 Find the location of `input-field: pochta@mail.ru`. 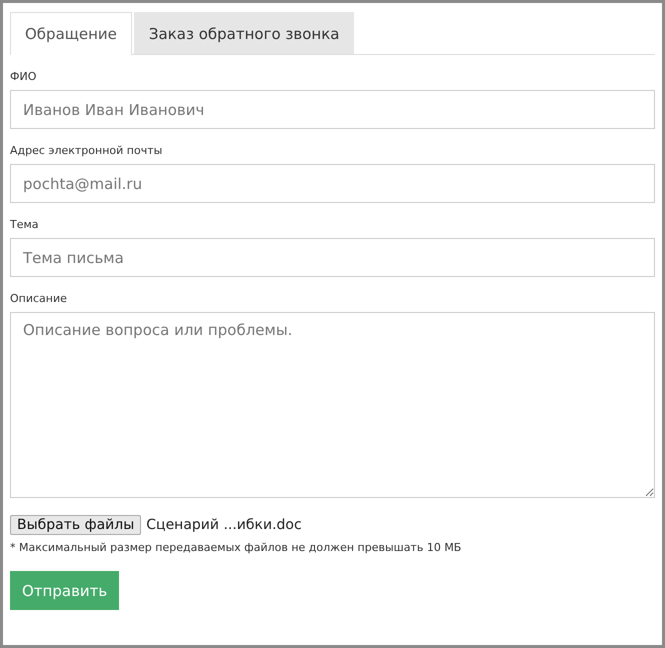

input-field: pochta@mail.ru is located at coordinates (332, 183).